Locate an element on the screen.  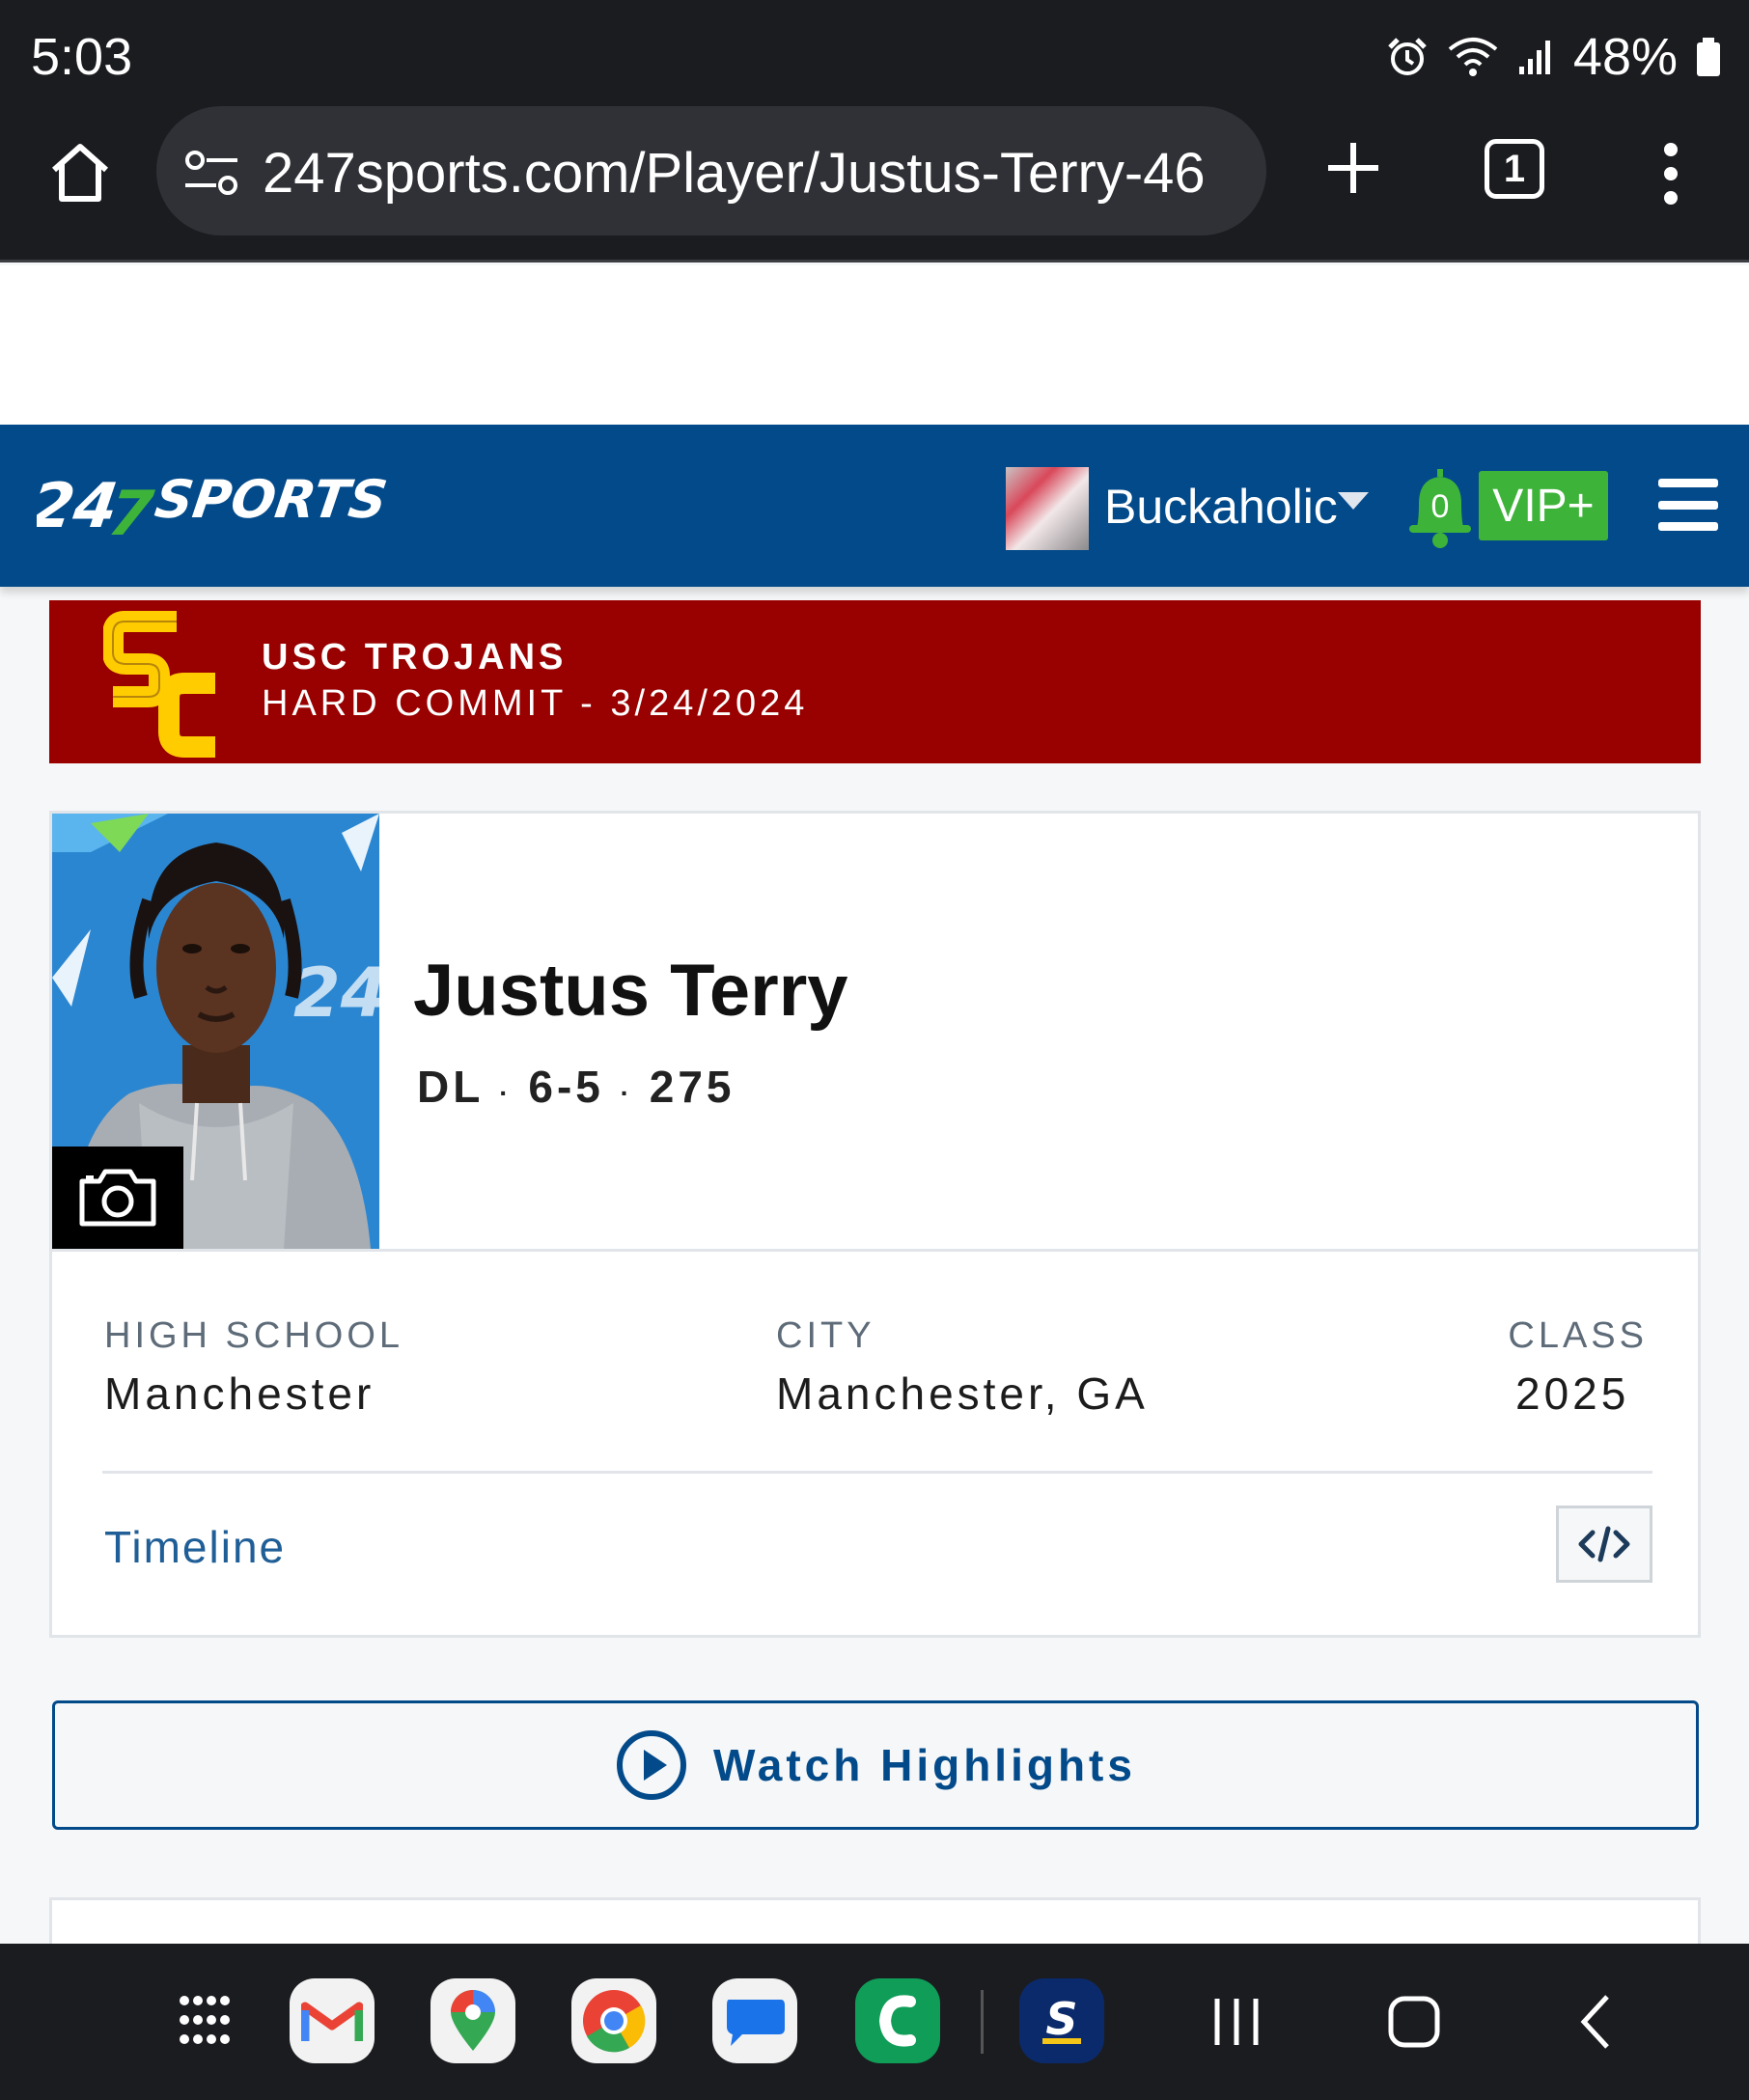
phone-app-icon is located at coordinates (897, 2020).